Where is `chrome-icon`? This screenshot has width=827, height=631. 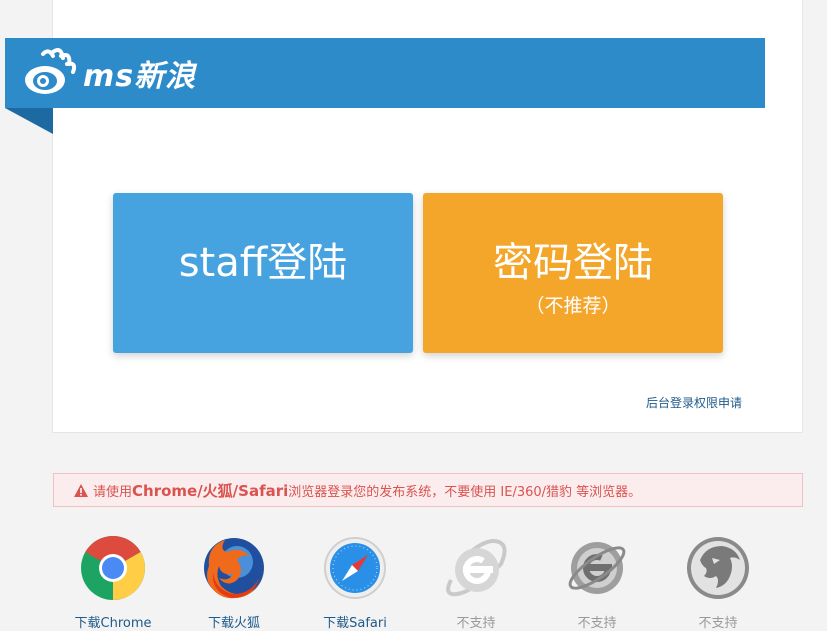
chrome-icon is located at coordinates (113, 568).